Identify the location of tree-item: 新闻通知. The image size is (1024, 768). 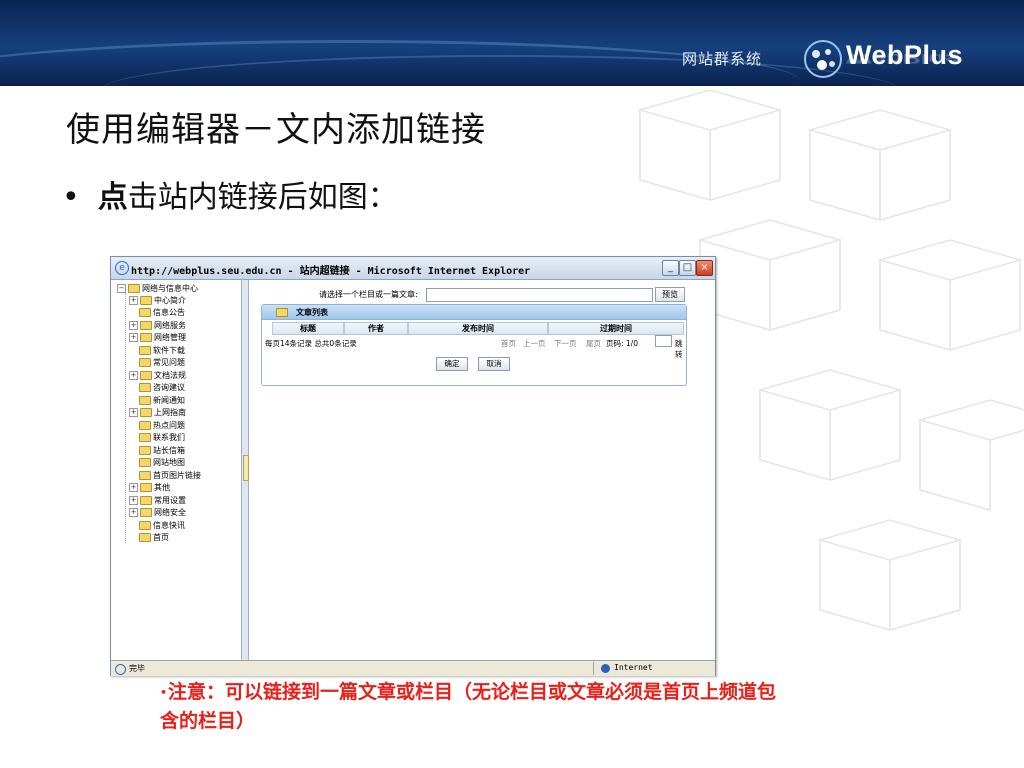
(162, 400).